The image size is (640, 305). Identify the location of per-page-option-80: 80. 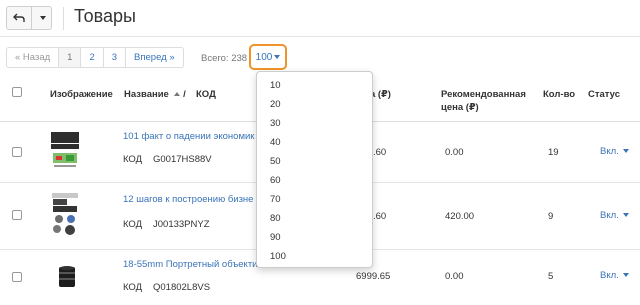
(275, 218).